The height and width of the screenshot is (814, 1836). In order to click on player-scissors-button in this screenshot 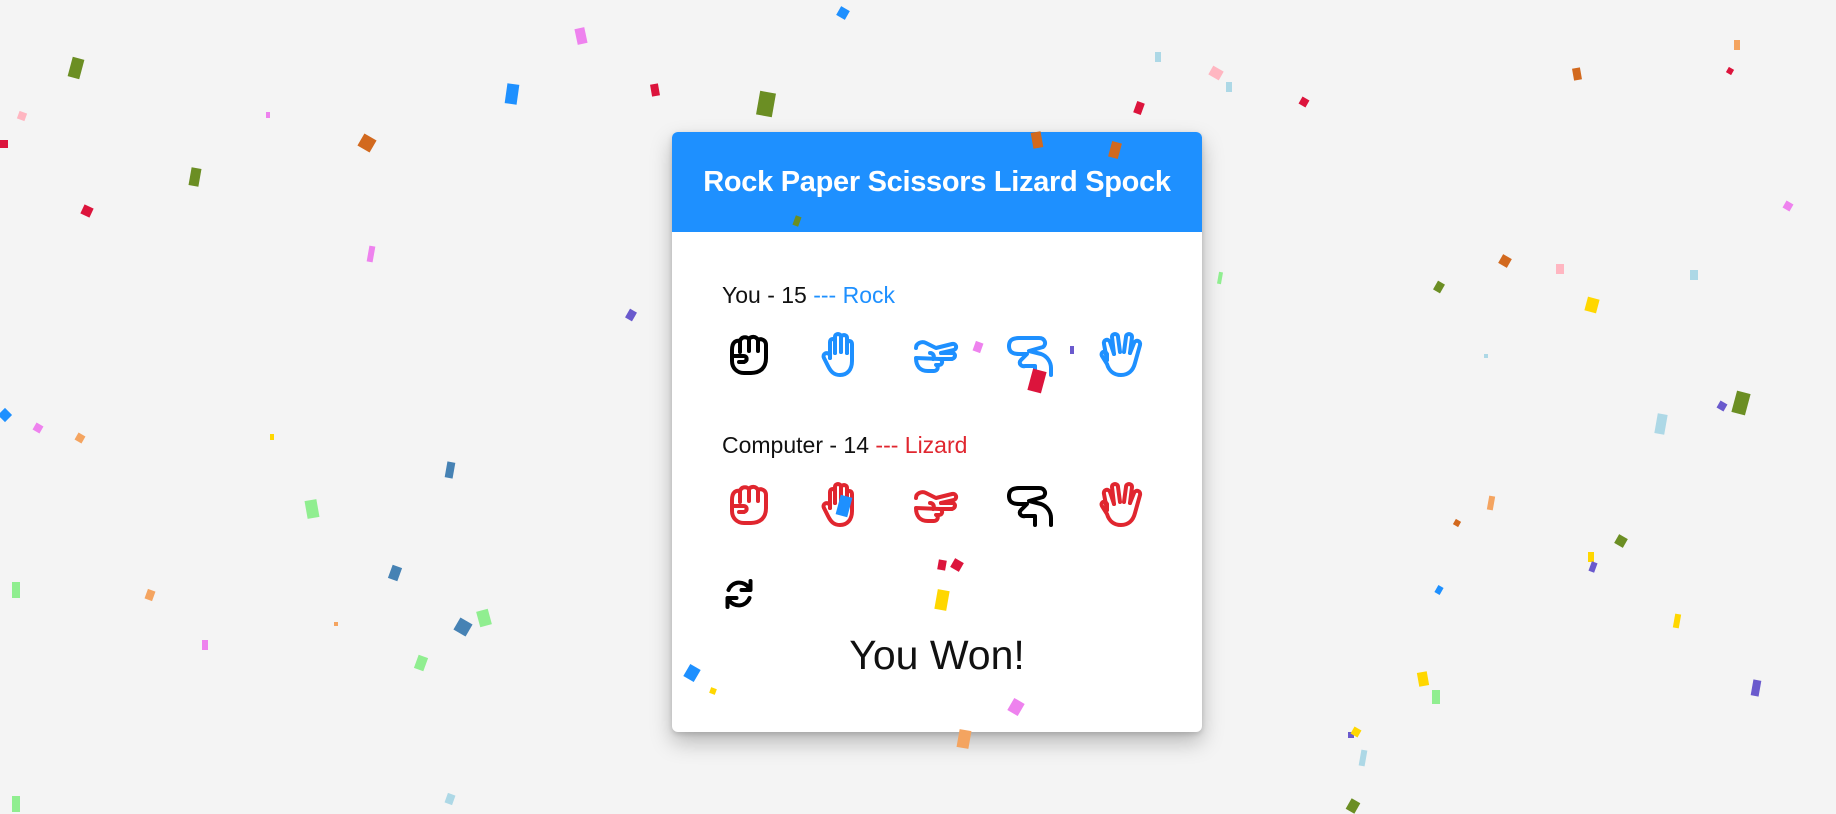, I will do `click(935, 355)`.